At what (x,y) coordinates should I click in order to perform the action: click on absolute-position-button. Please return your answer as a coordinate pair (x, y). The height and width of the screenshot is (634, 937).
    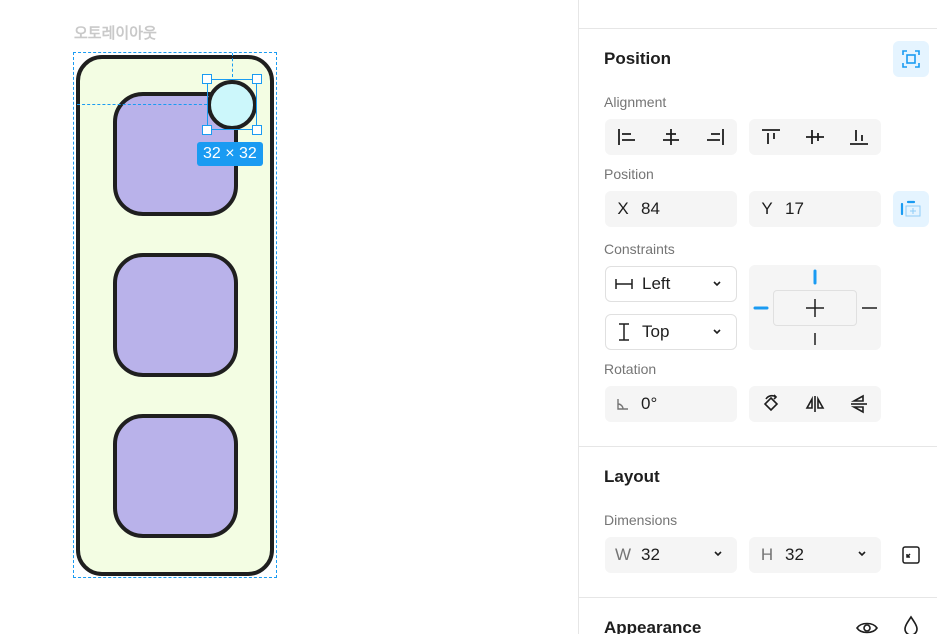
    Looking at the image, I should click on (911, 59).